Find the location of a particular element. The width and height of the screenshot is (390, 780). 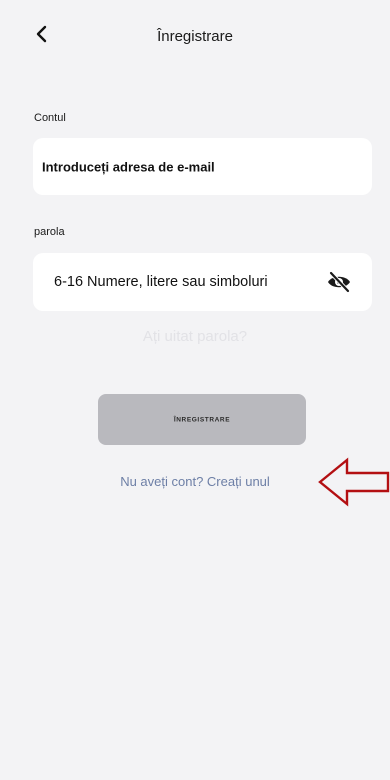

email-field: Introduceți adresa de e-mail is located at coordinates (202, 166).